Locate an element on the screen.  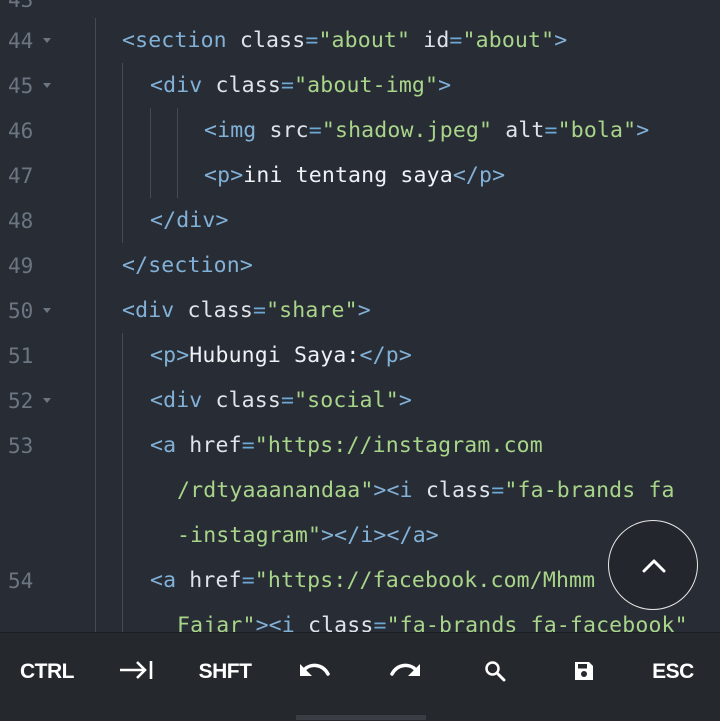
line-number: 47 is located at coordinates (21, 176).